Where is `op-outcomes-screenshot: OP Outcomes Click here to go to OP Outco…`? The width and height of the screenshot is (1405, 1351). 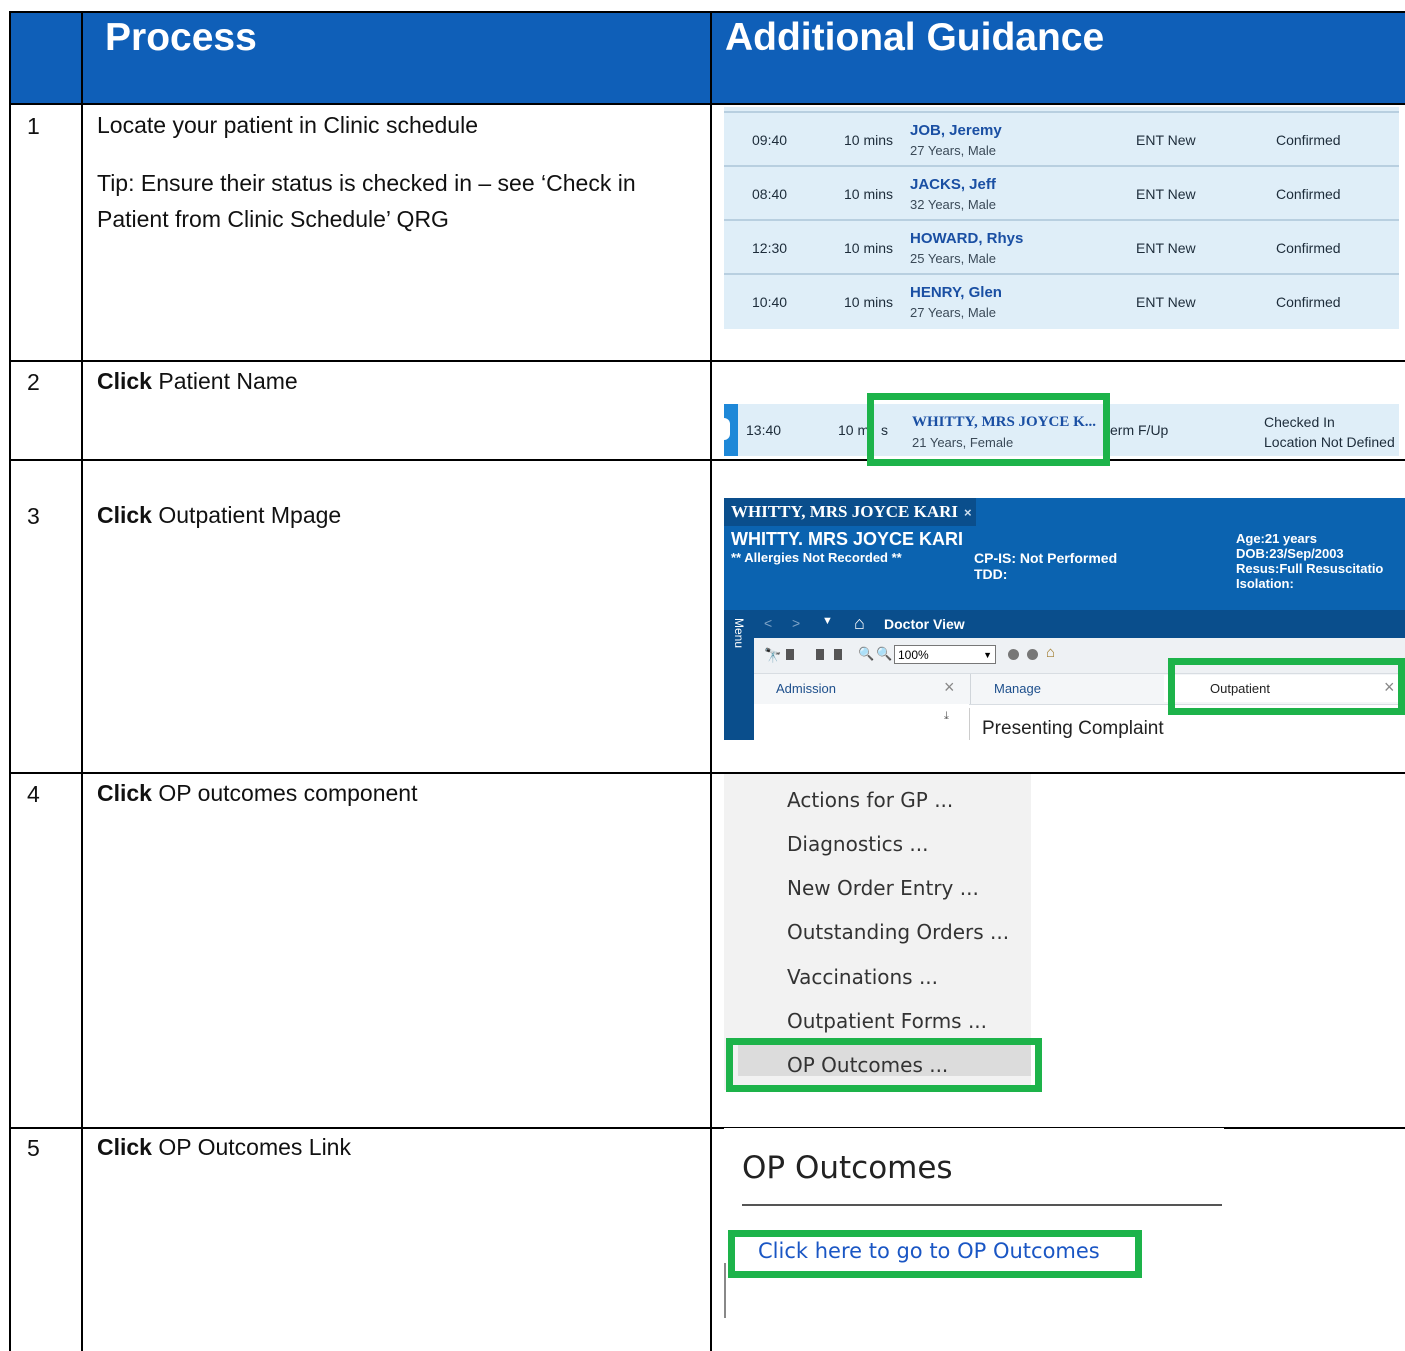 op-outcomes-screenshot: OP Outcomes Click here to go to OP Outco… is located at coordinates (974, 1223).